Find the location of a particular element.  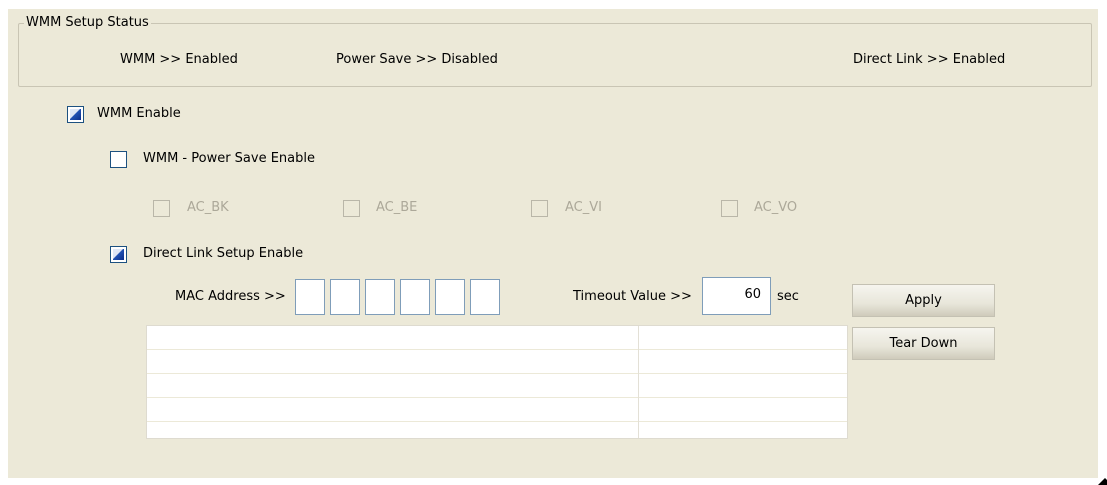

wmm-enable-checkbox is located at coordinates (75, 114).